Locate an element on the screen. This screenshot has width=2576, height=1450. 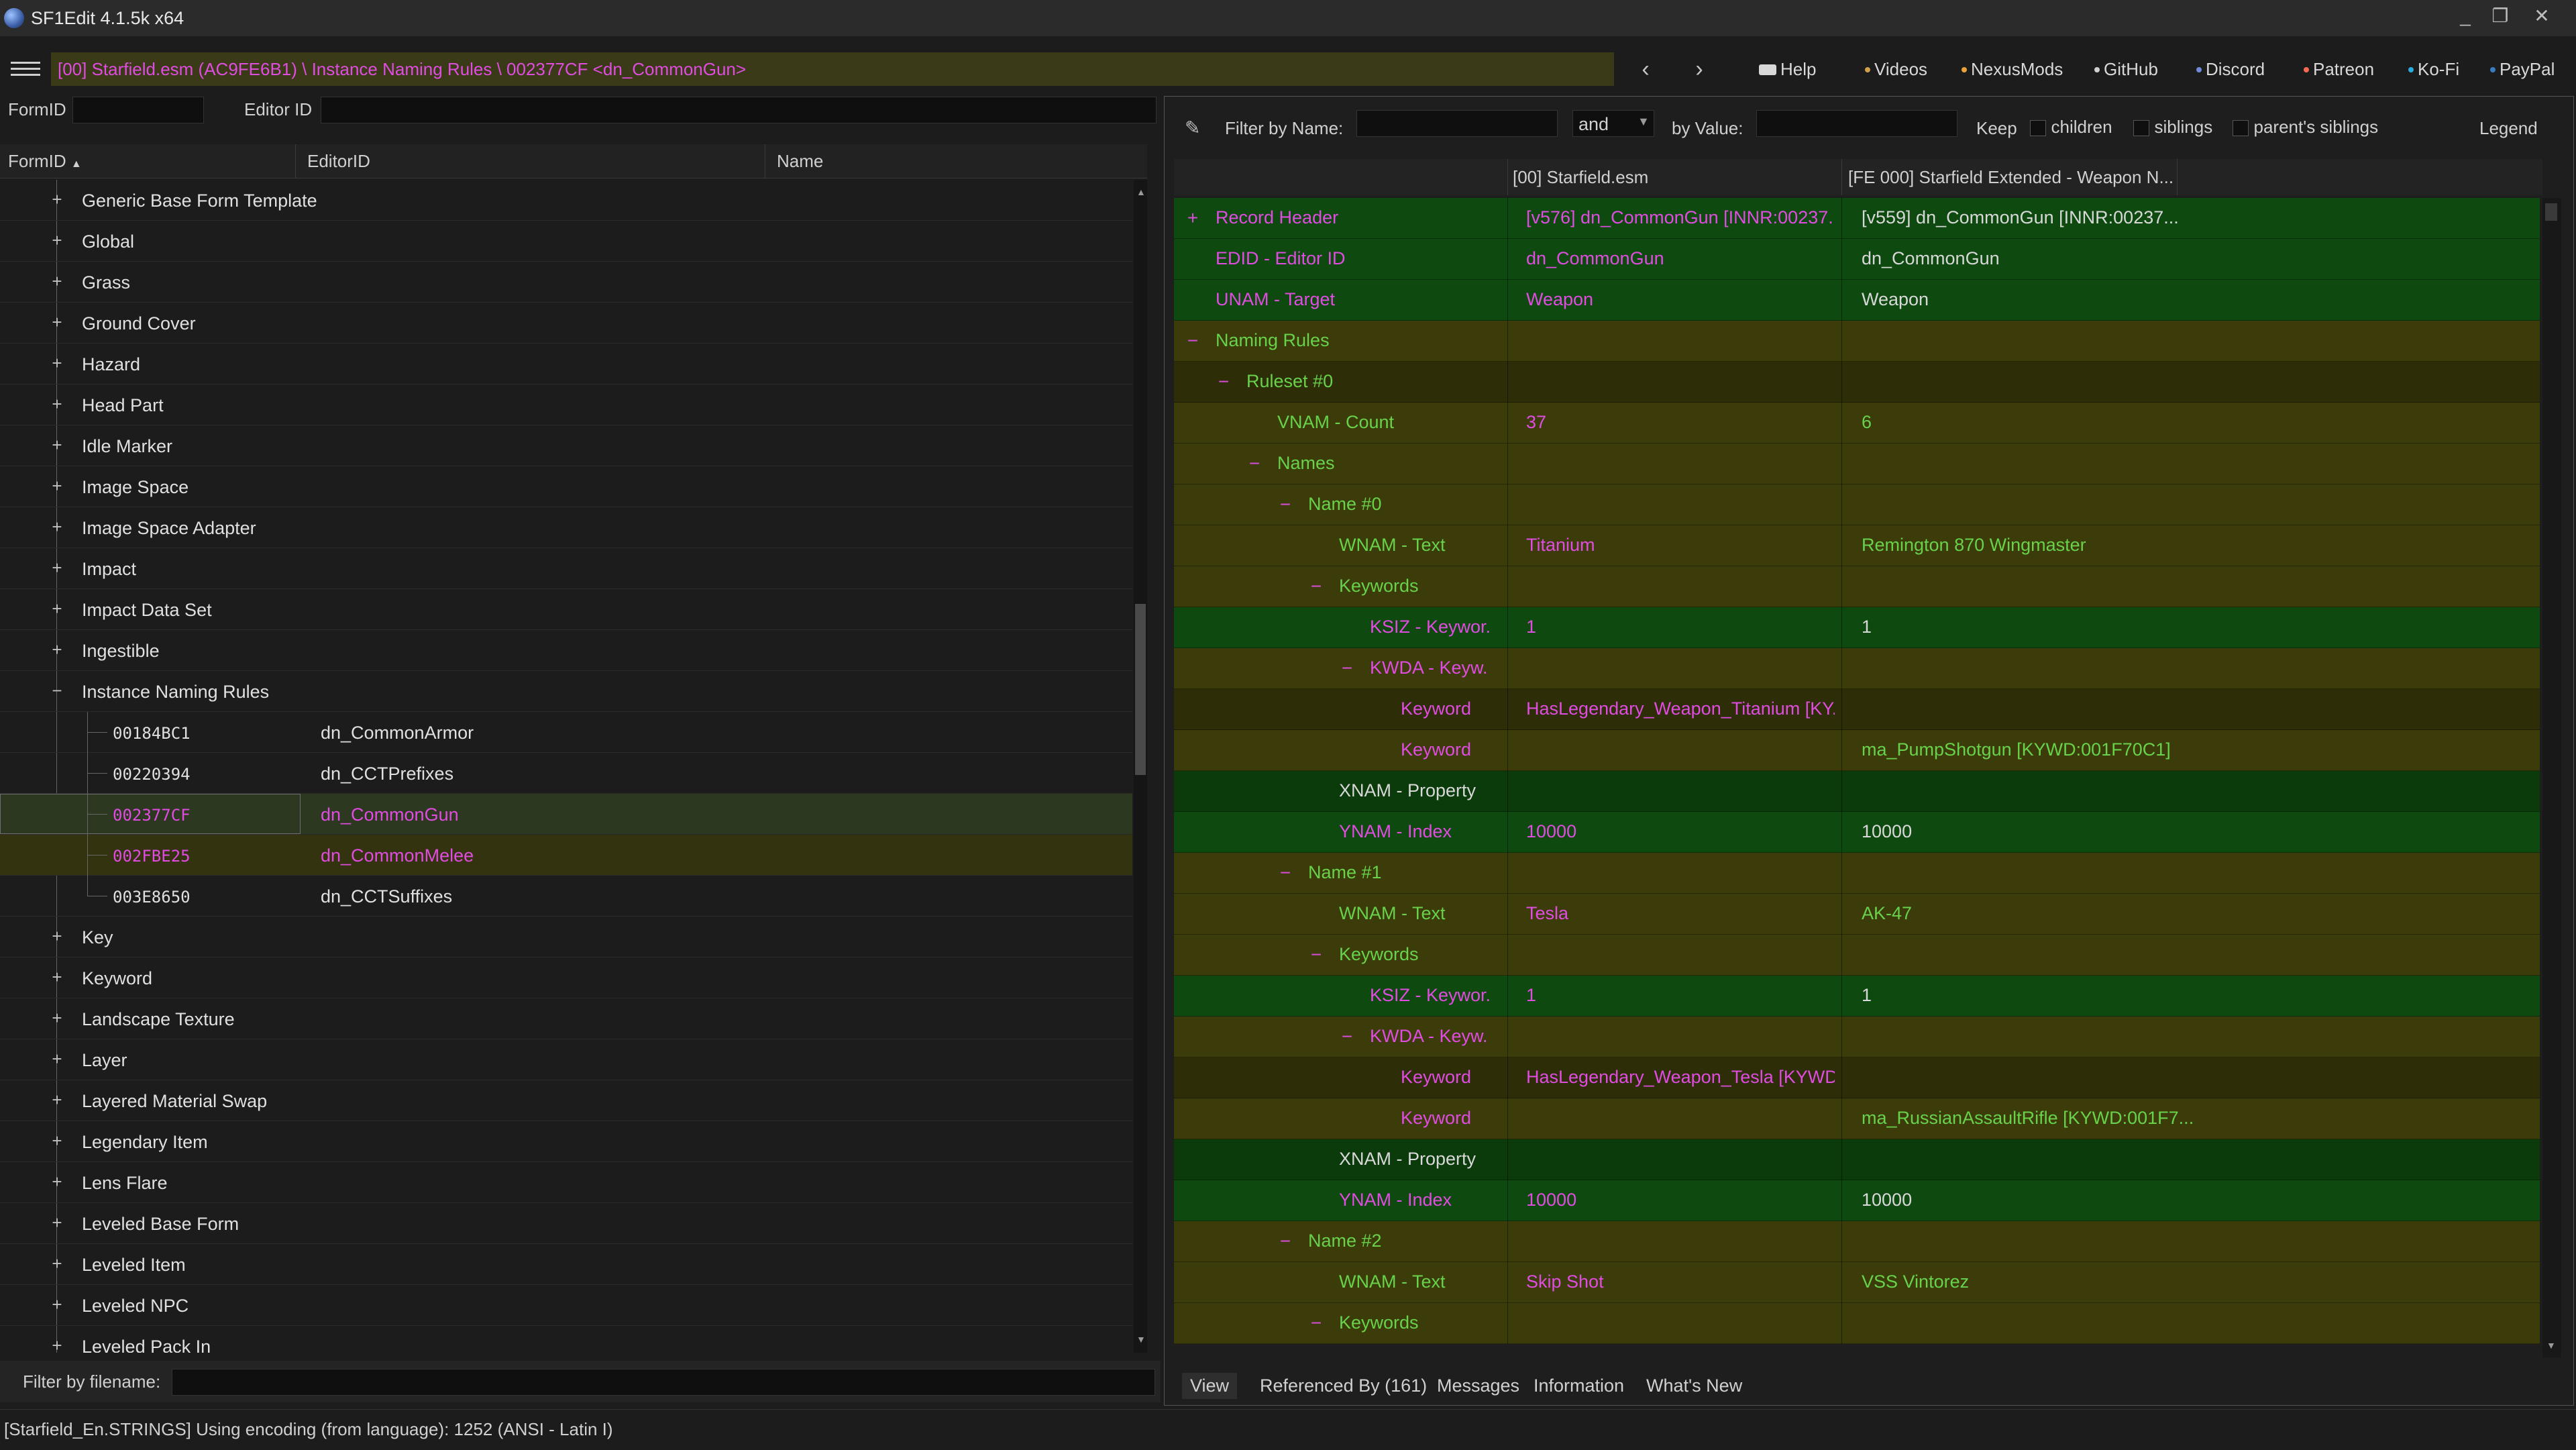
children-checkbox: children is located at coordinates (2071, 127).